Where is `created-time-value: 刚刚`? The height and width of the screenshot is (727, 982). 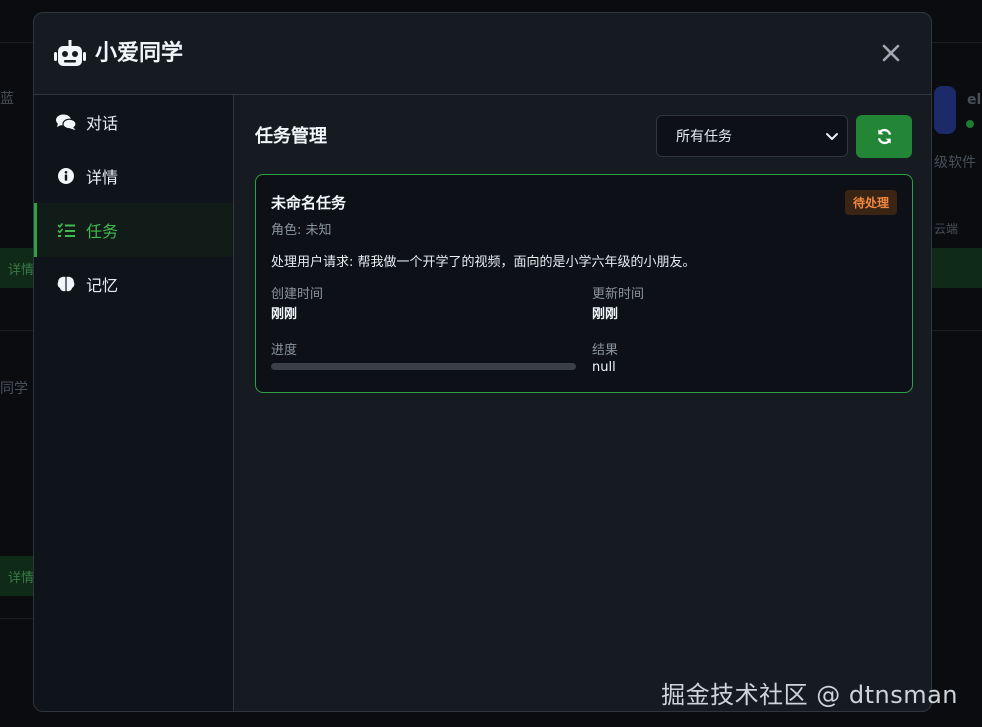 created-time-value: 刚刚 is located at coordinates (284, 314).